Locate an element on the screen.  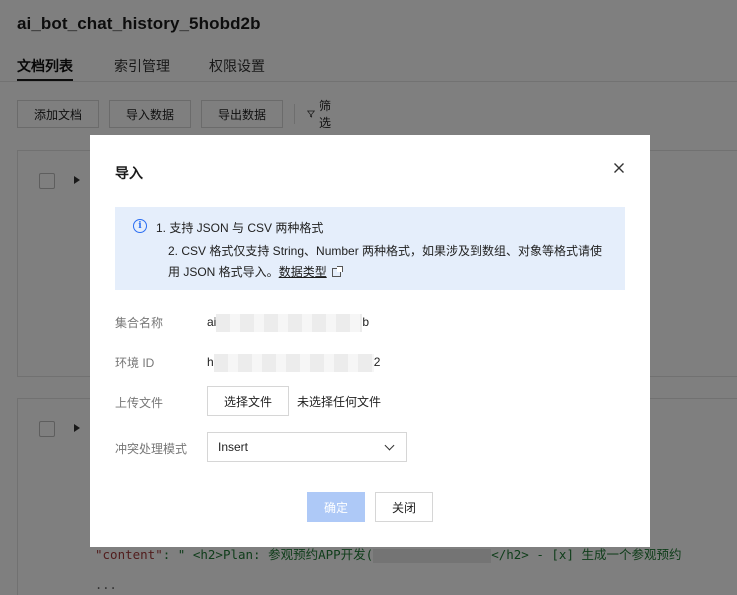
close-icon is located at coordinates (619, 168).